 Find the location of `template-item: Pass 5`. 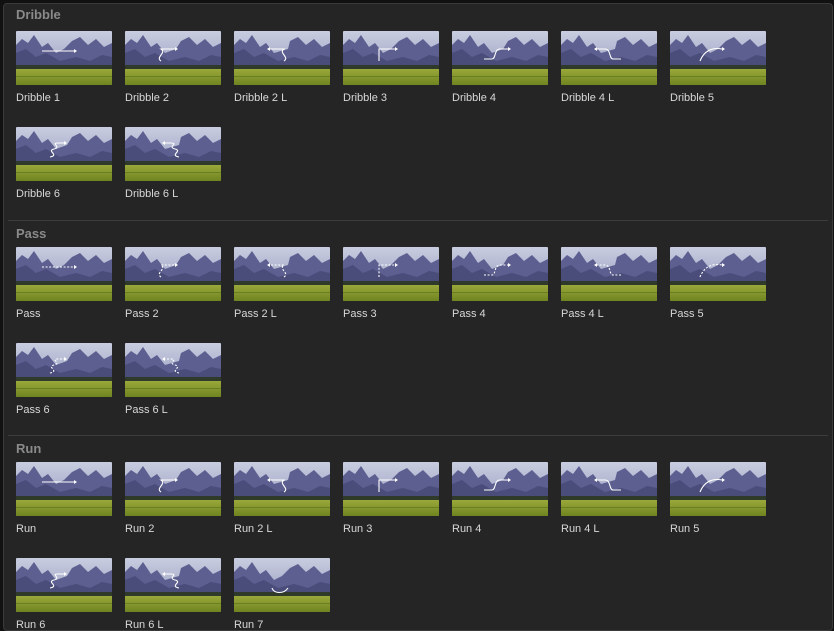

template-item: Pass 5 is located at coordinates (718, 291).